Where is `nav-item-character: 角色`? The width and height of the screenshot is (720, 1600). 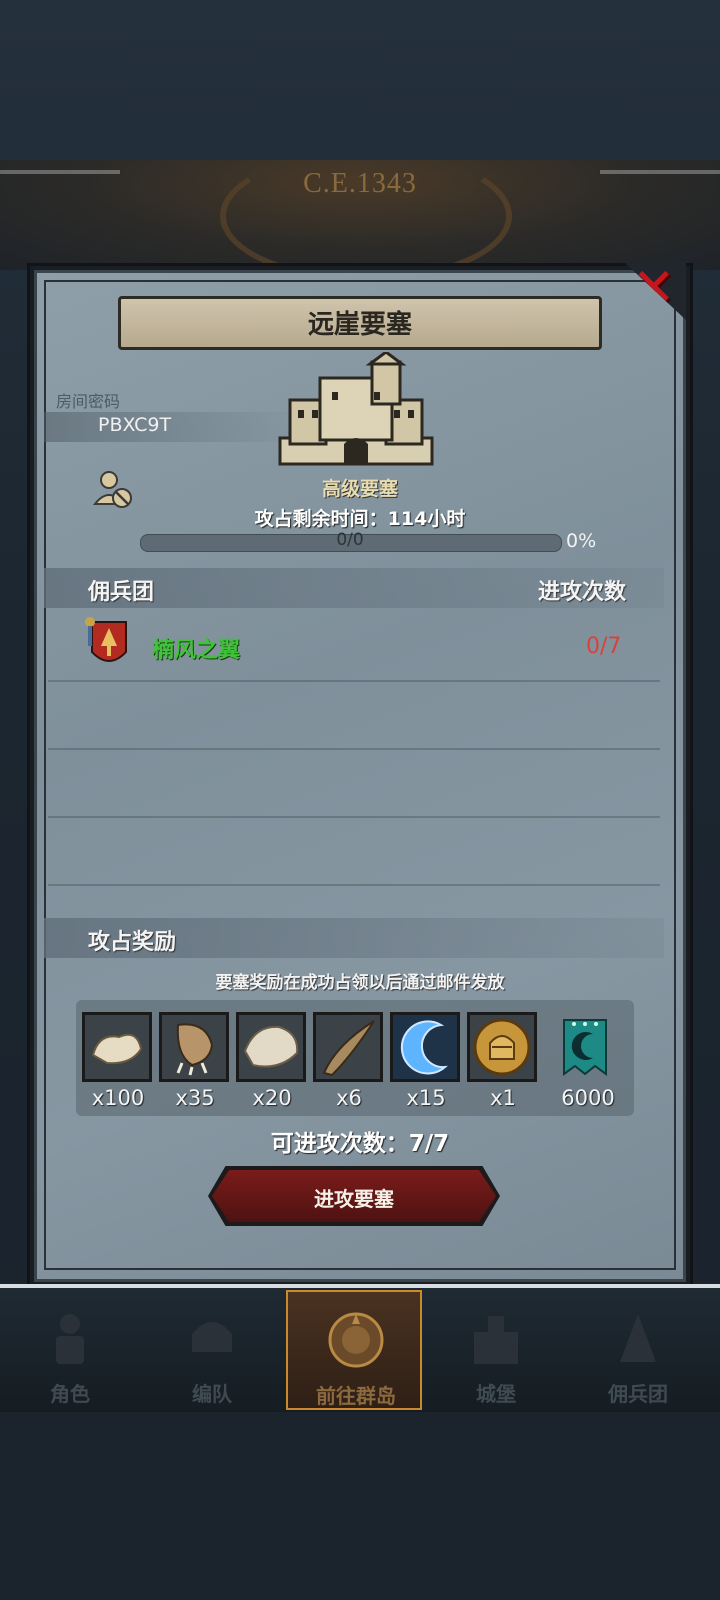
nav-item-character: 角色 is located at coordinates (70, 1350).